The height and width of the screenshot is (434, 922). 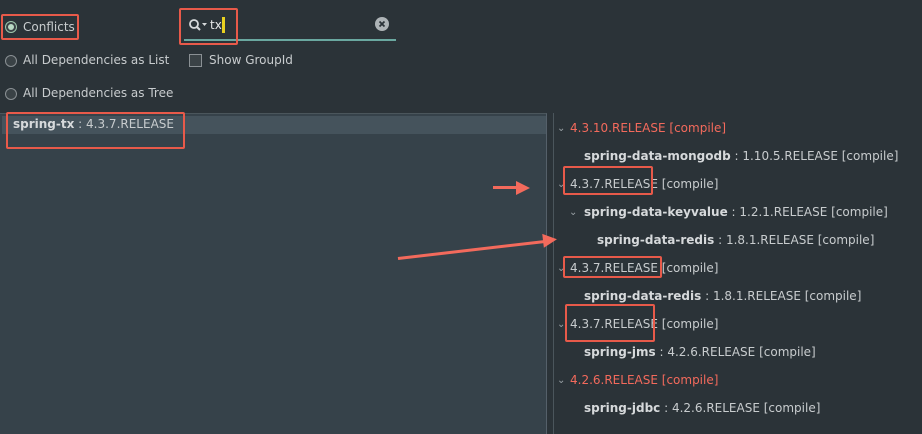 I want to click on all-dependencies-tree-label: All Dependencies as Tree, so click(x=98, y=93).